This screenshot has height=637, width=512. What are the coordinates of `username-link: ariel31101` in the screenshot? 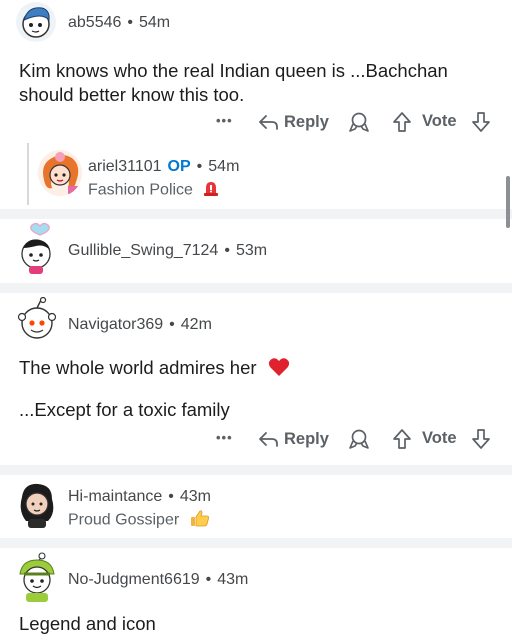 It's located at (125, 166).